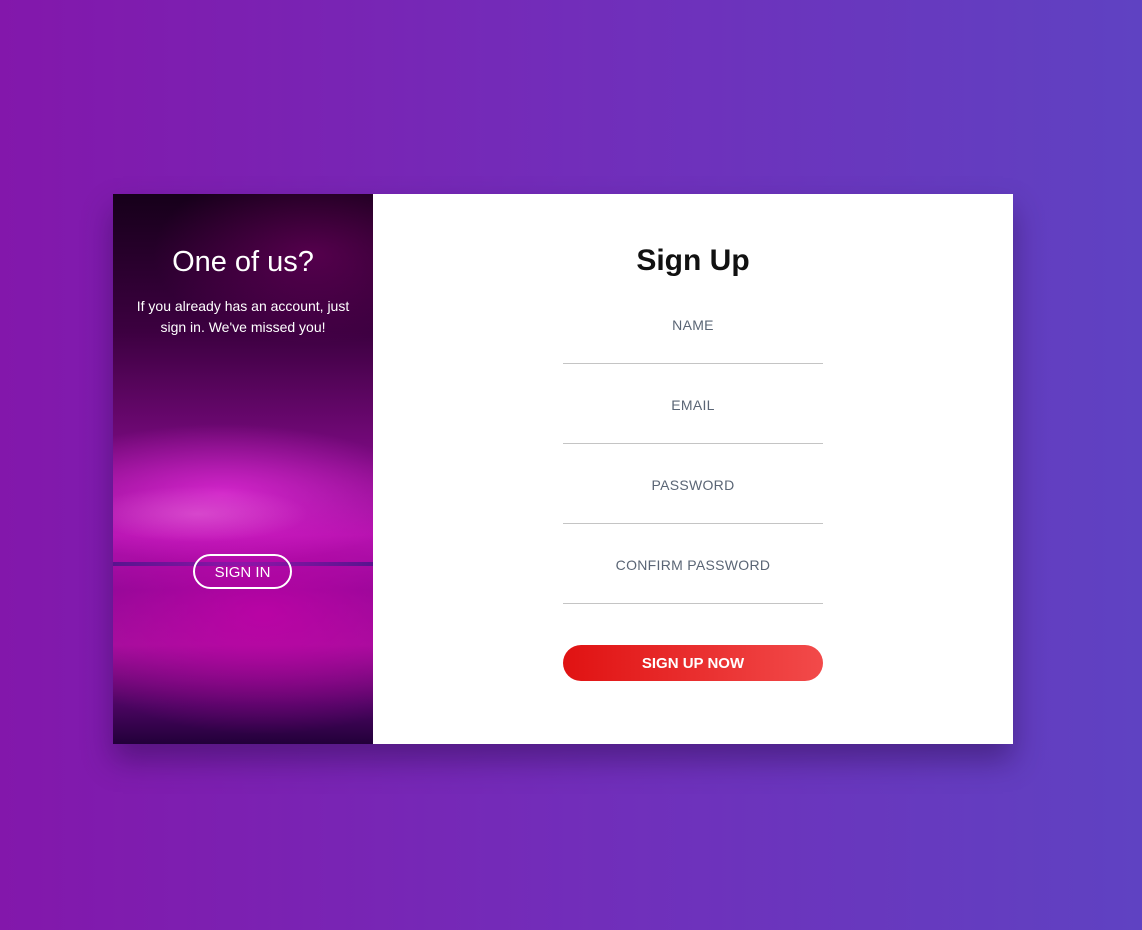 Image resolution: width=1142 pixels, height=930 pixels. Describe the element at coordinates (693, 590) in the screenshot. I see `confirm-password-input` at that location.